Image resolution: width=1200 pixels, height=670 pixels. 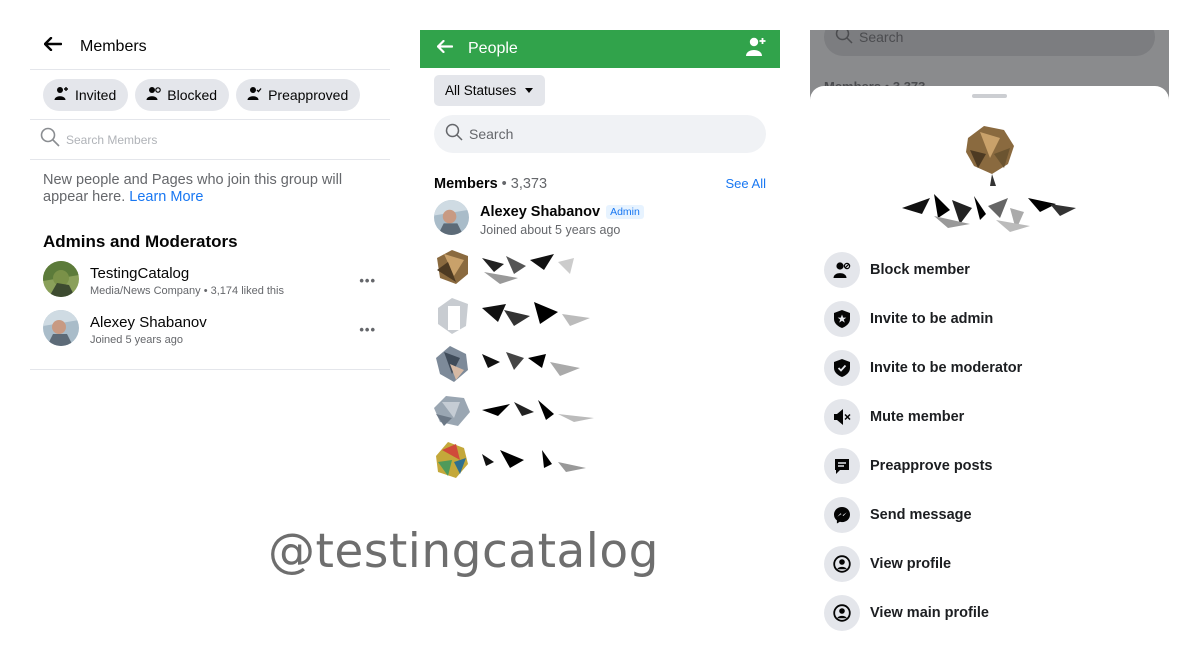 What do you see at coordinates (463, 551) in the screenshot?
I see `watermark: @testingcatalog` at bounding box center [463, 551].